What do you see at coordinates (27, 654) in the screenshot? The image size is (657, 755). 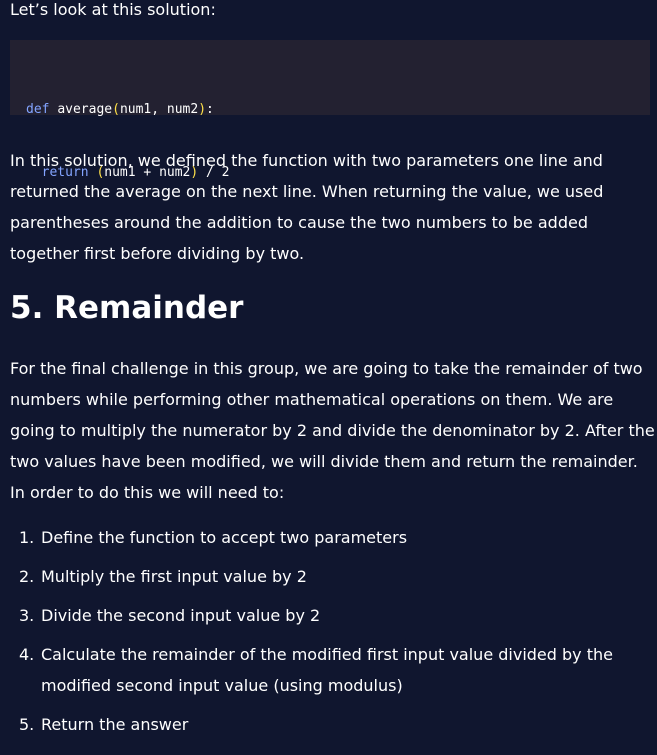 I see `step-number: 4.` at bounding box center [27, 654].